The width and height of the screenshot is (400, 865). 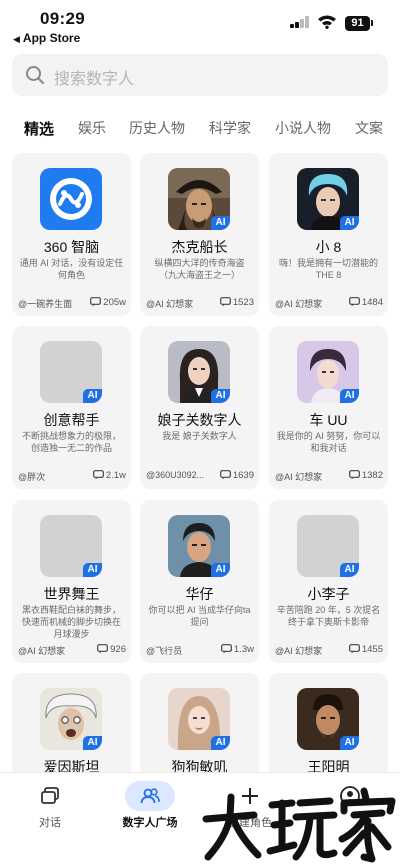 I want to click on character-card: 360 智脑 通用 AI 对话，没有设定任何角色 @一碗养生面 205w, so click(x=71, y=234).